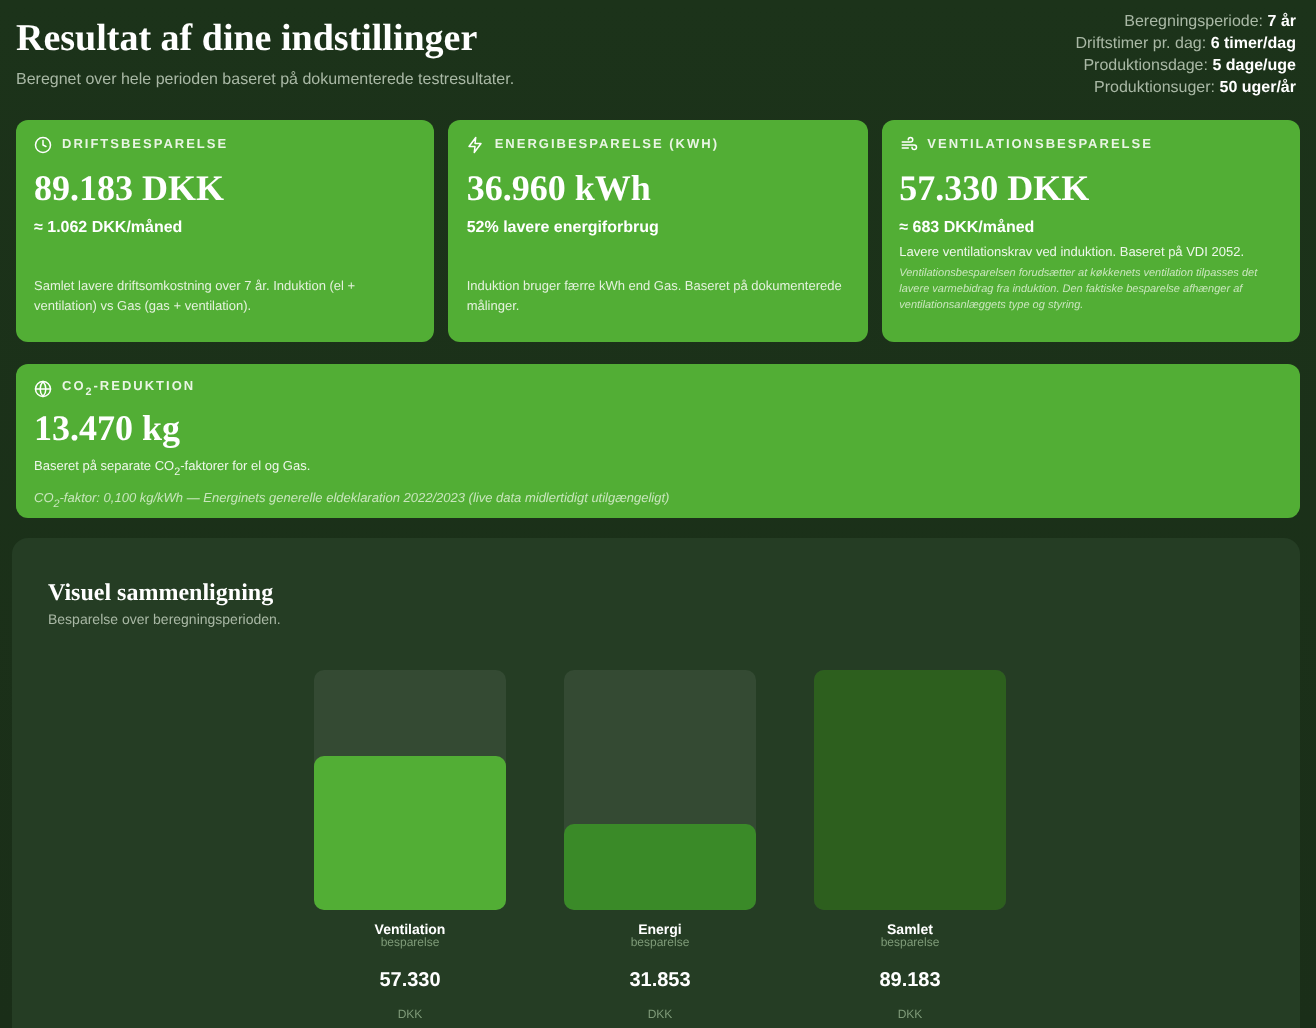 The image size is (1316, 1028). What do you see at coordinates (410, 981) in the screenshot?
I see `bar-amount: 57.330` at bounding box center [410, 981].